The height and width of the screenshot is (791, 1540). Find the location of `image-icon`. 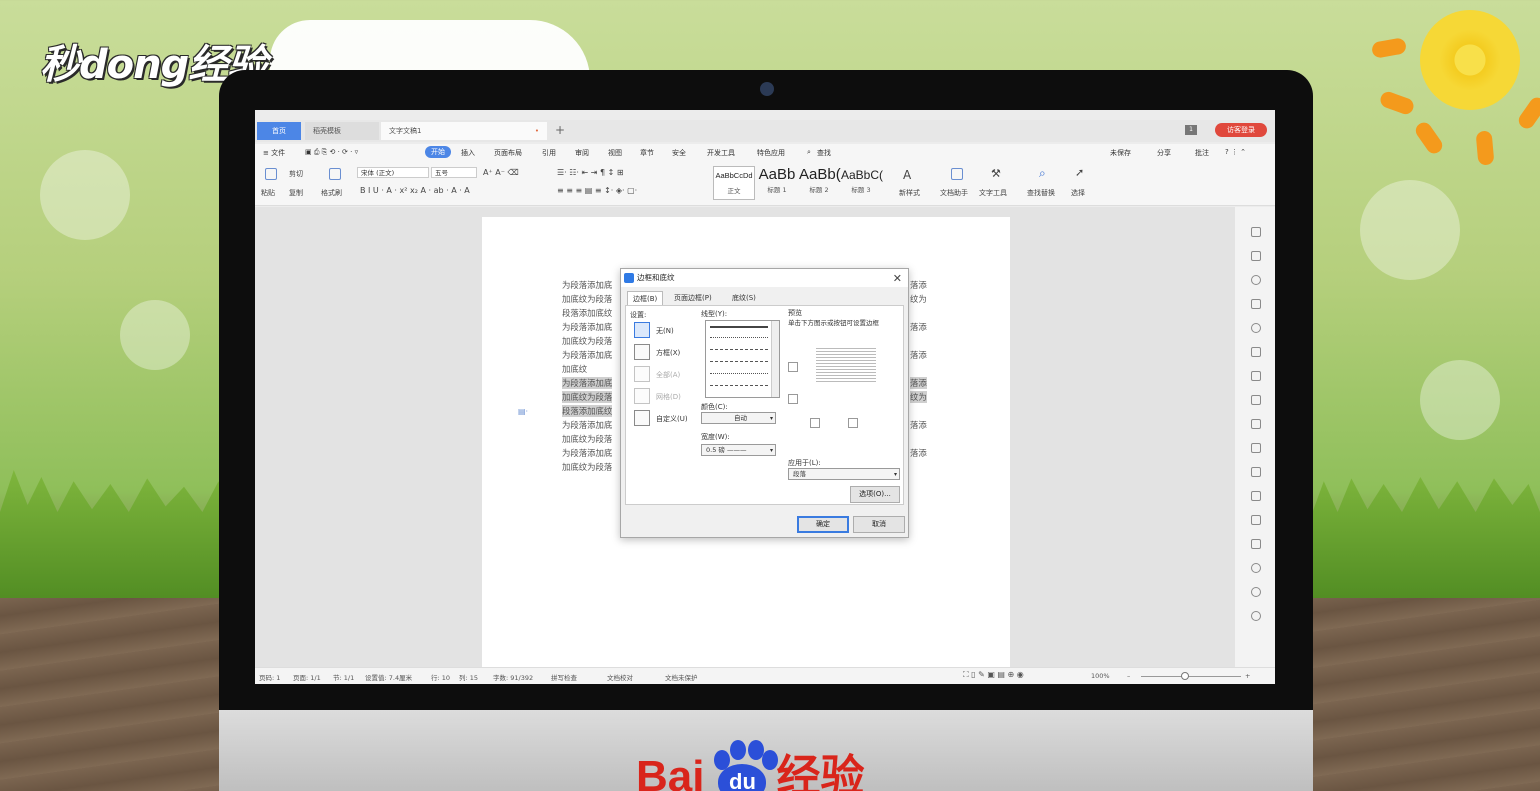

image-icon is located at coordinates (1256, 544).